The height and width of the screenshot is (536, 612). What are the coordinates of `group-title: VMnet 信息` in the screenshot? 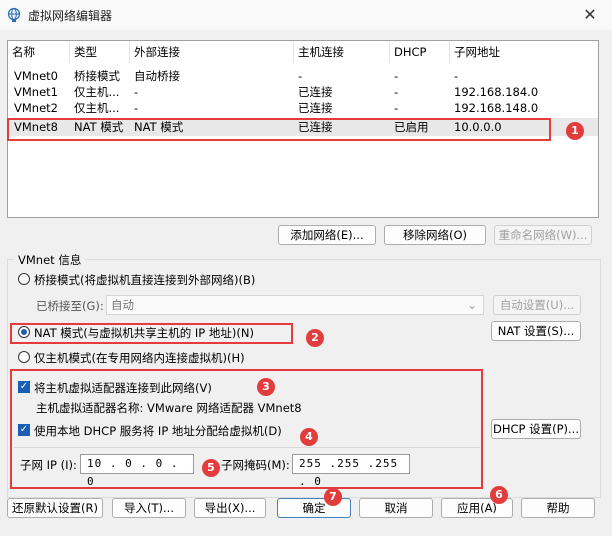 It's located at (50, 260).